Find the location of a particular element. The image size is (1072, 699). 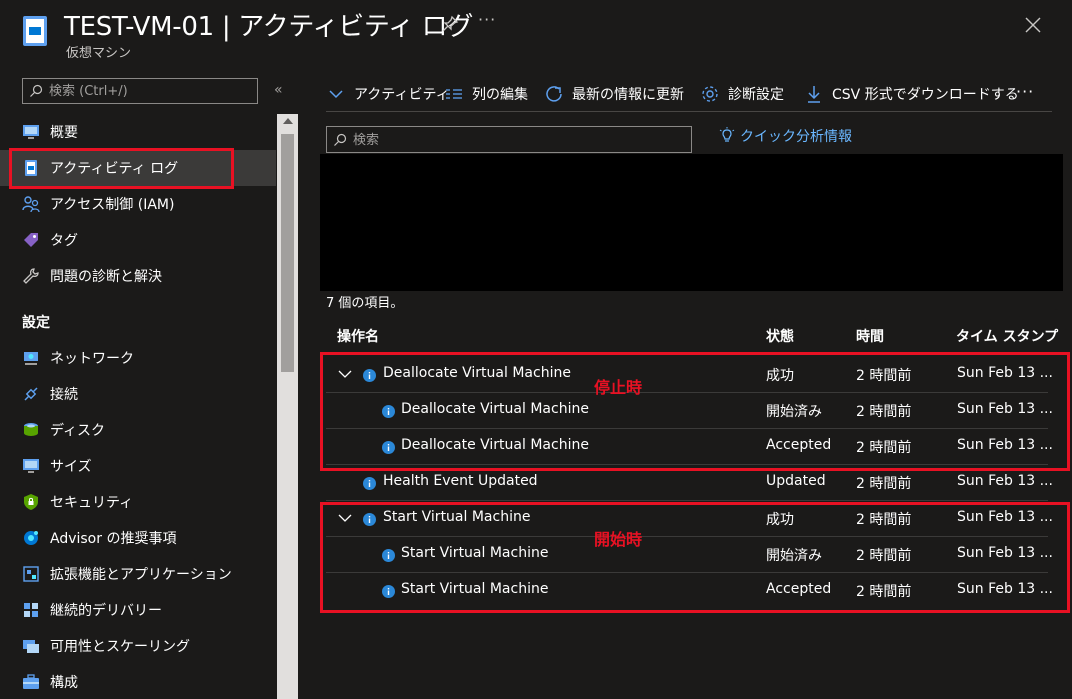

configuration-icon is located at coordinates (31, 681).